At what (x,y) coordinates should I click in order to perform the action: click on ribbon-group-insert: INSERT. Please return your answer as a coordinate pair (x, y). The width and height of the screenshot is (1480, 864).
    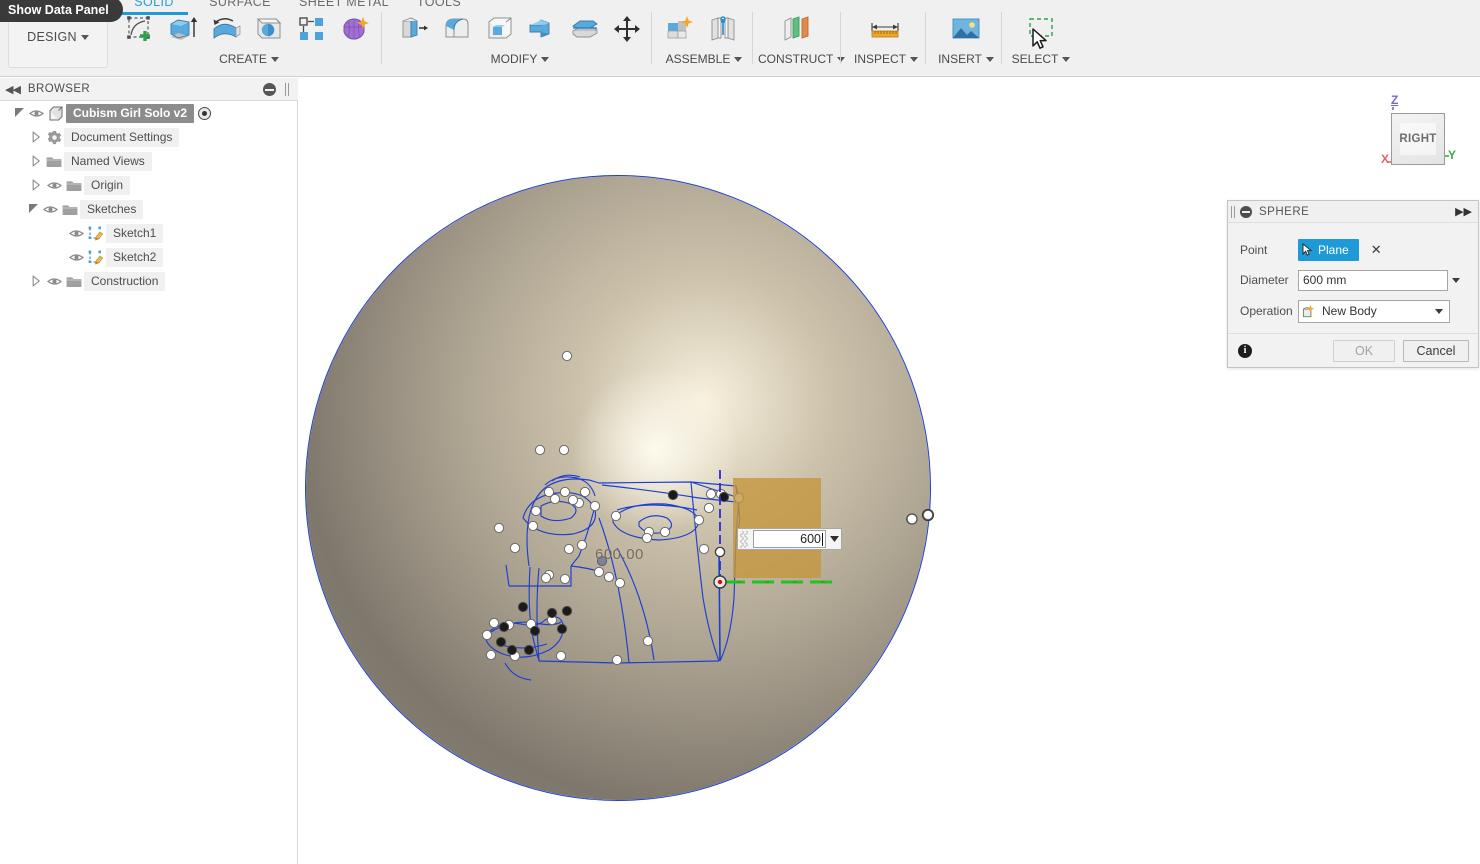
    Looking at the image, I should click on (966, 39).